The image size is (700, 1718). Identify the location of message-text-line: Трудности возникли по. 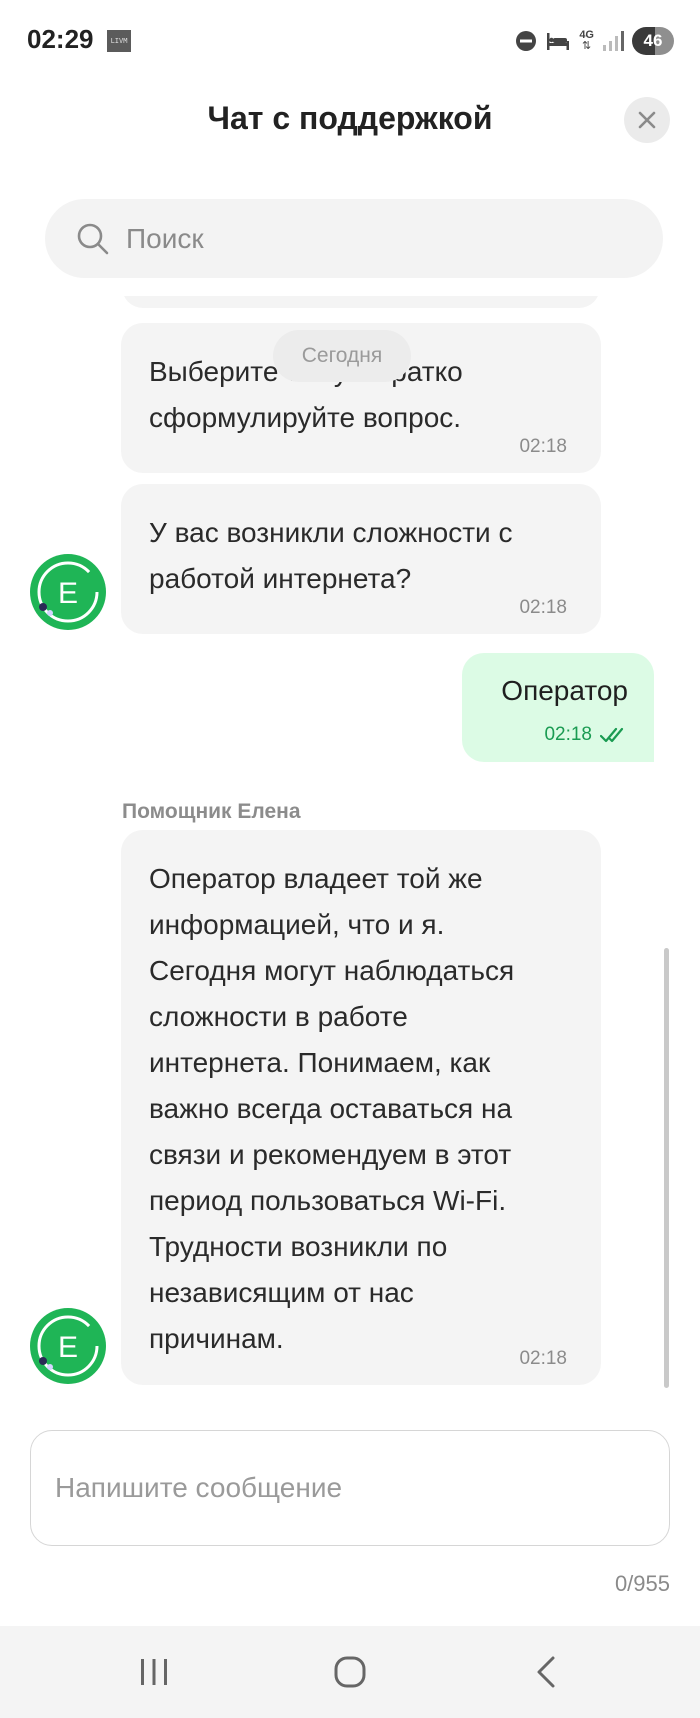
(298, 1246).